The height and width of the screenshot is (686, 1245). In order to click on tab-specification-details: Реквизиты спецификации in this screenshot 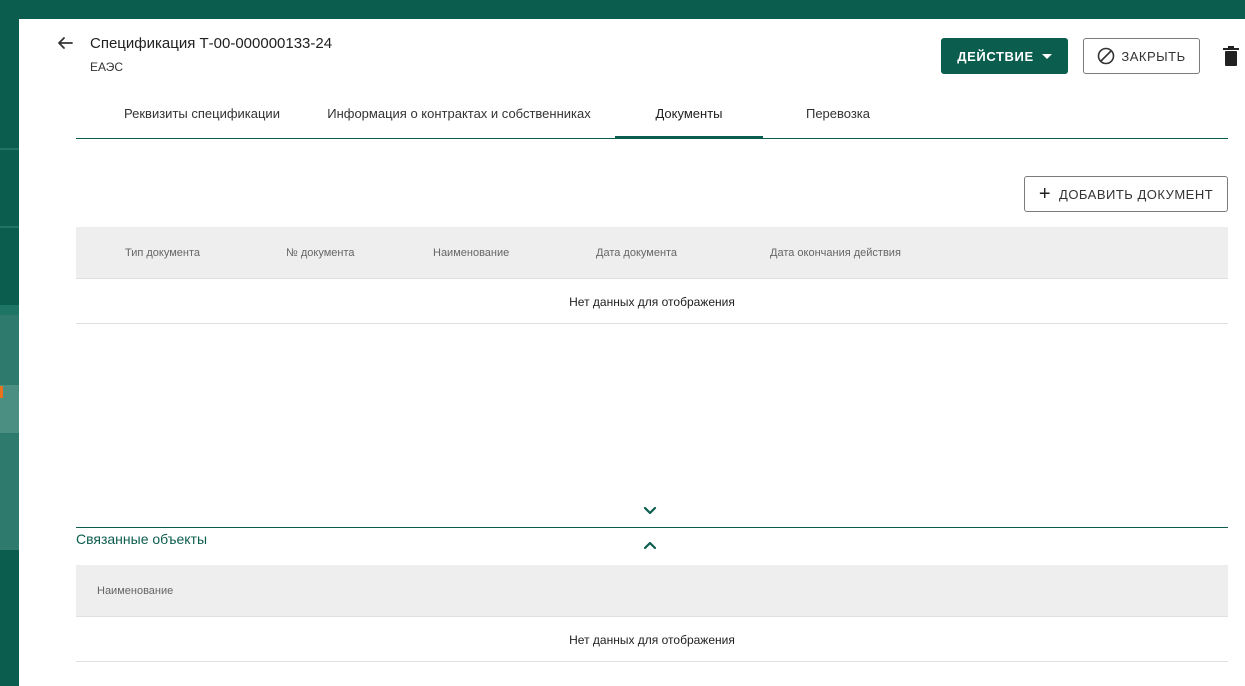, I will do `click(202, 113)`.